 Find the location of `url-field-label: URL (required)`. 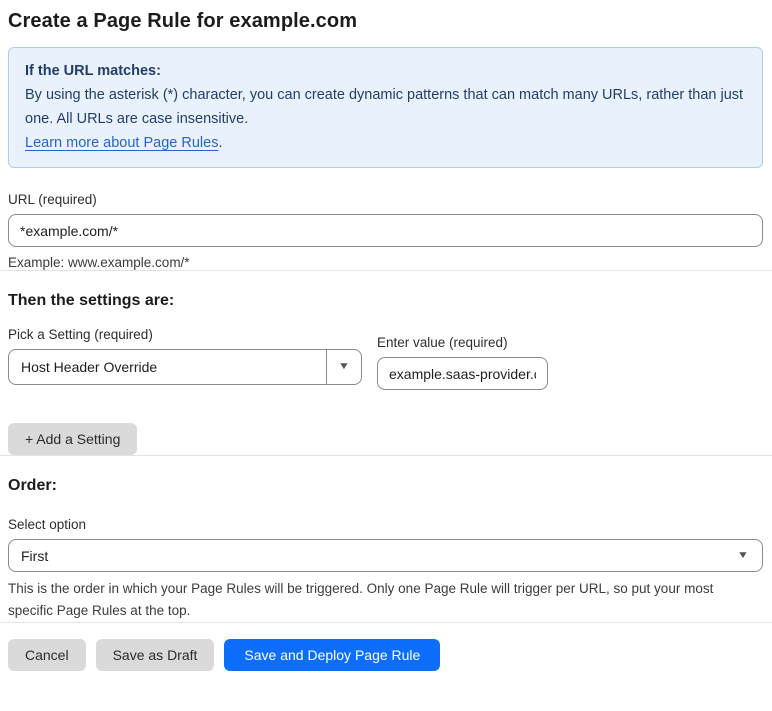

url-field-label: URL (required) is located at coordinates (52, 199).